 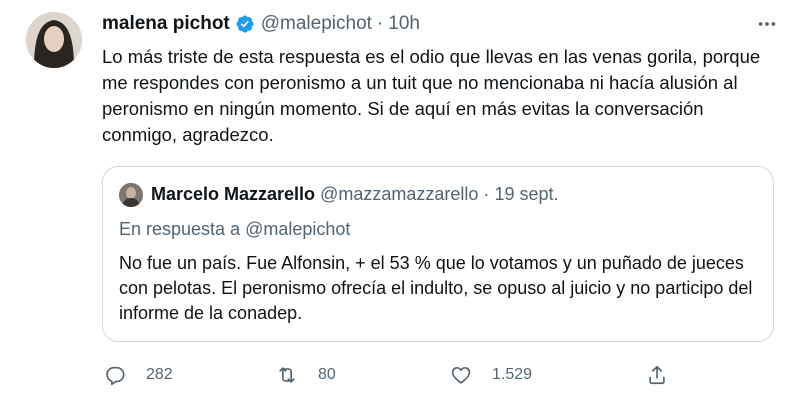 What do you see at coordinates (327, 374) in the screenshot?
I see `retweet-count: 80` at bounding box center [327, 374].